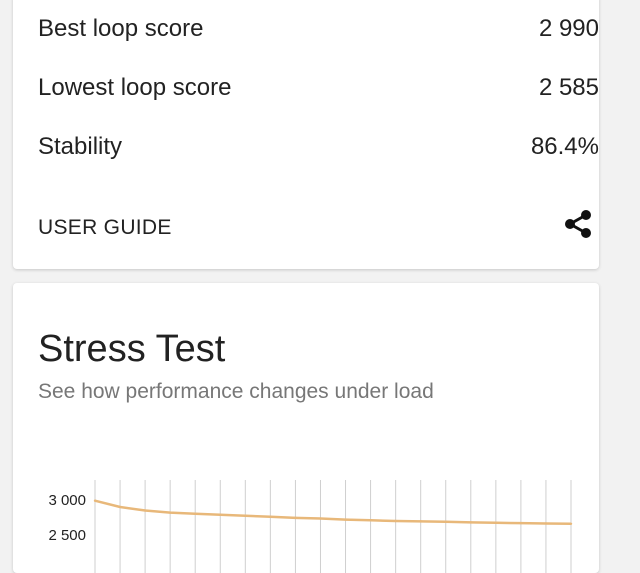 The width and height of the screenshot is (640, 573). I want to click on stability-value: 86.4%, so click(564, 146).